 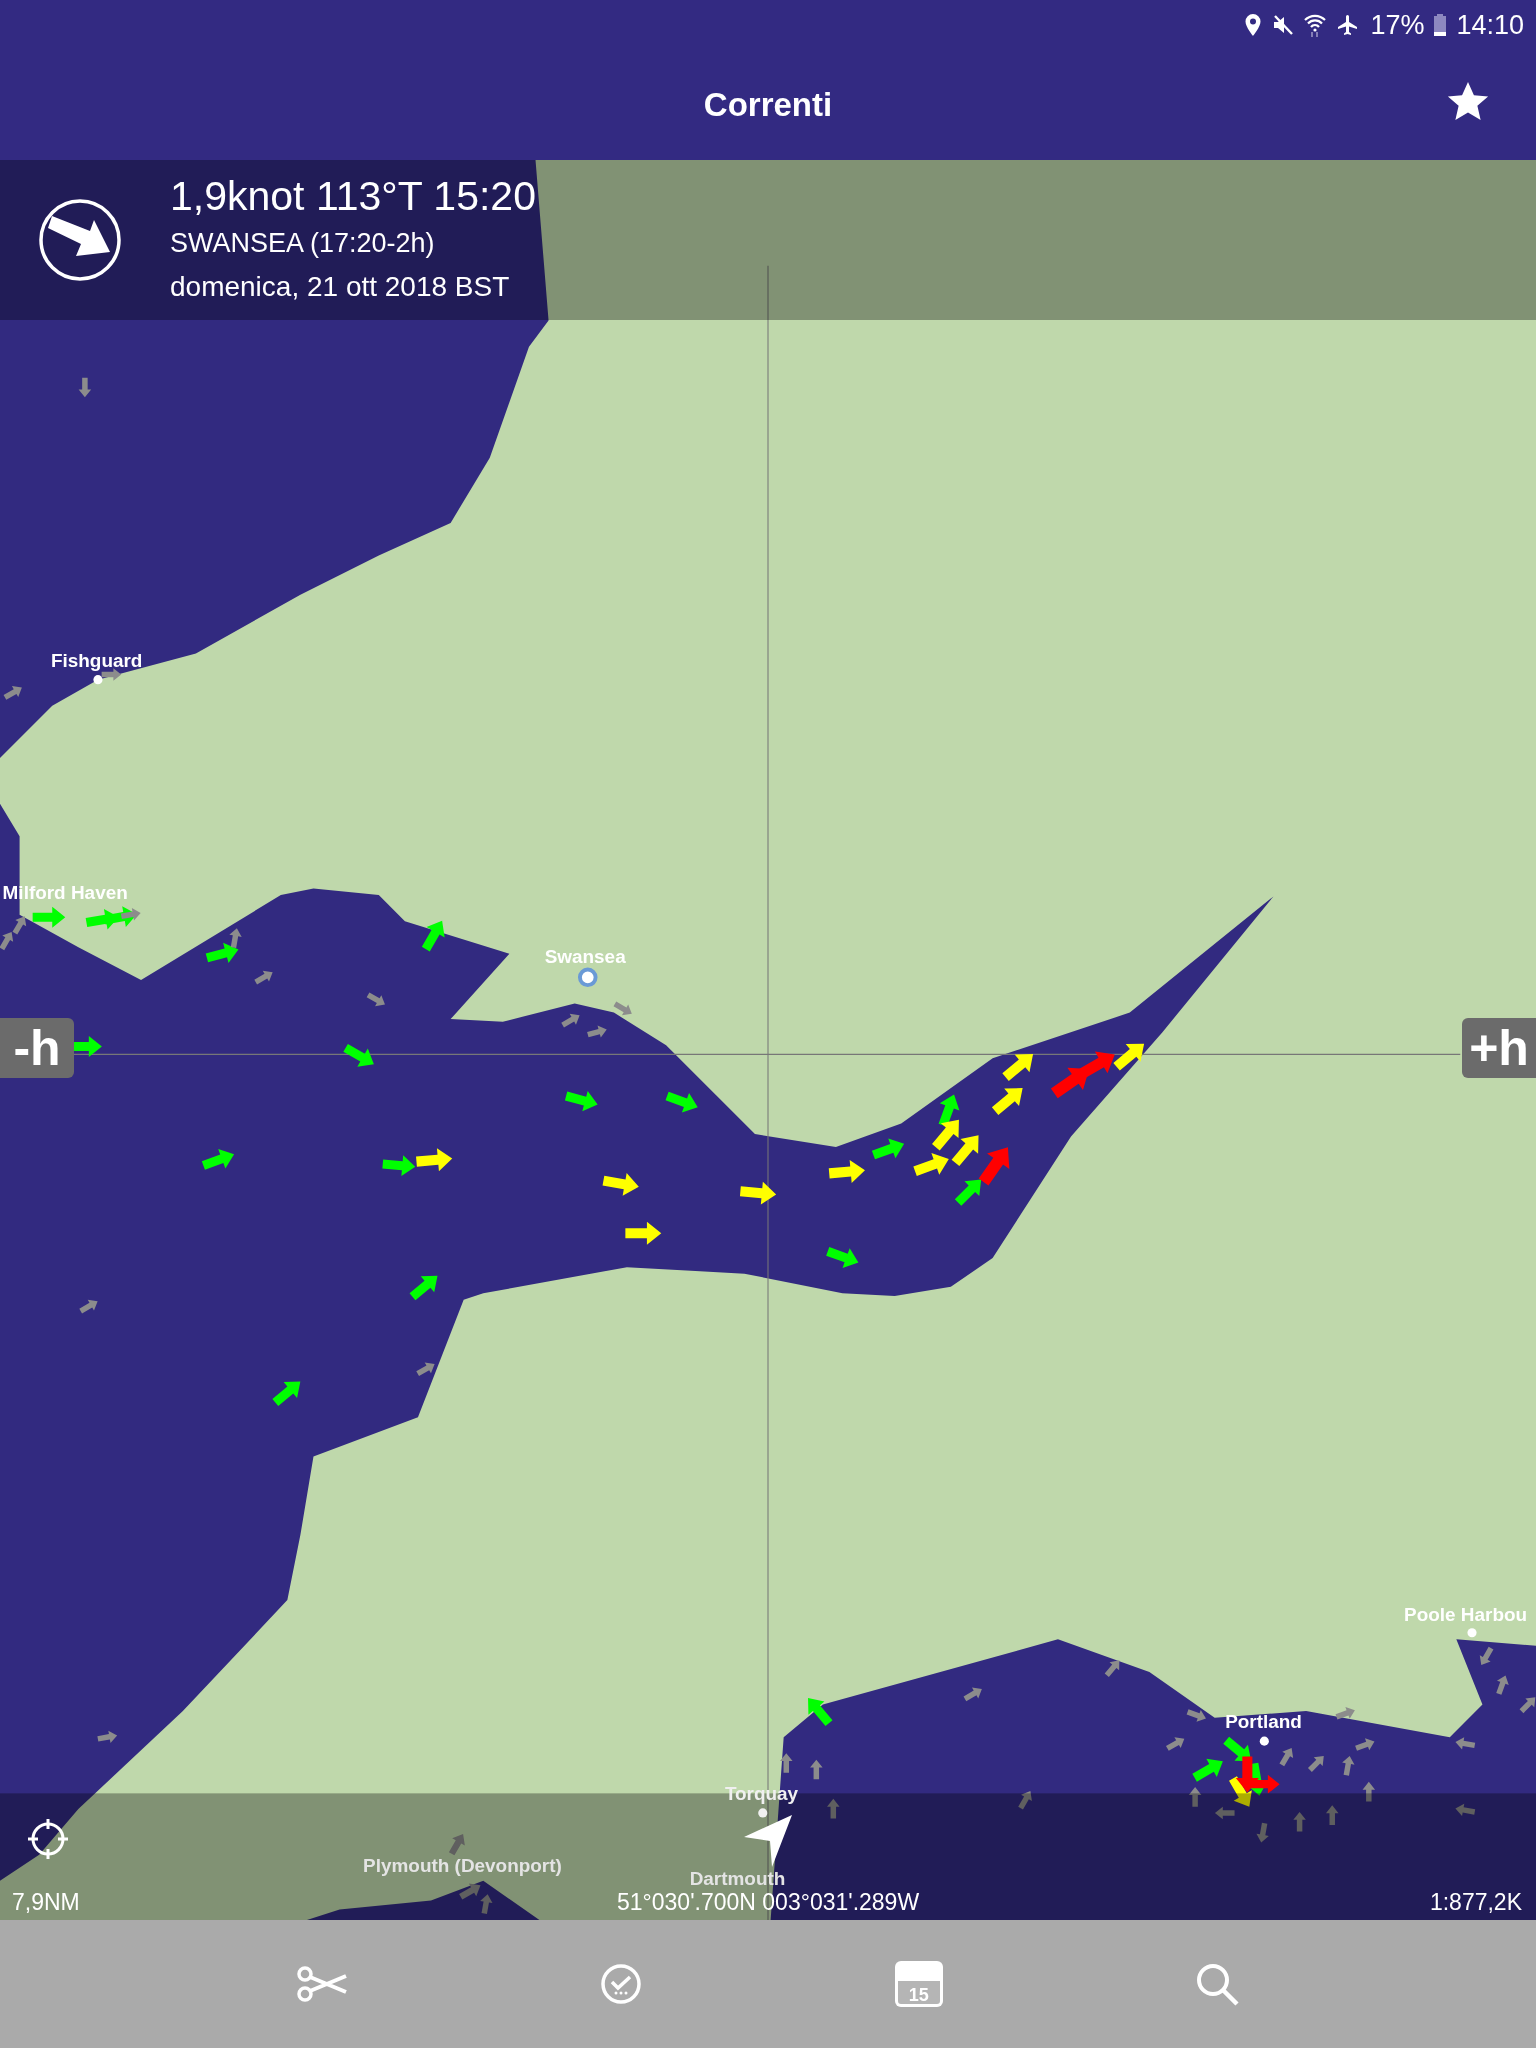 I want to click on clock-icon, so click(x=621, y=1984).